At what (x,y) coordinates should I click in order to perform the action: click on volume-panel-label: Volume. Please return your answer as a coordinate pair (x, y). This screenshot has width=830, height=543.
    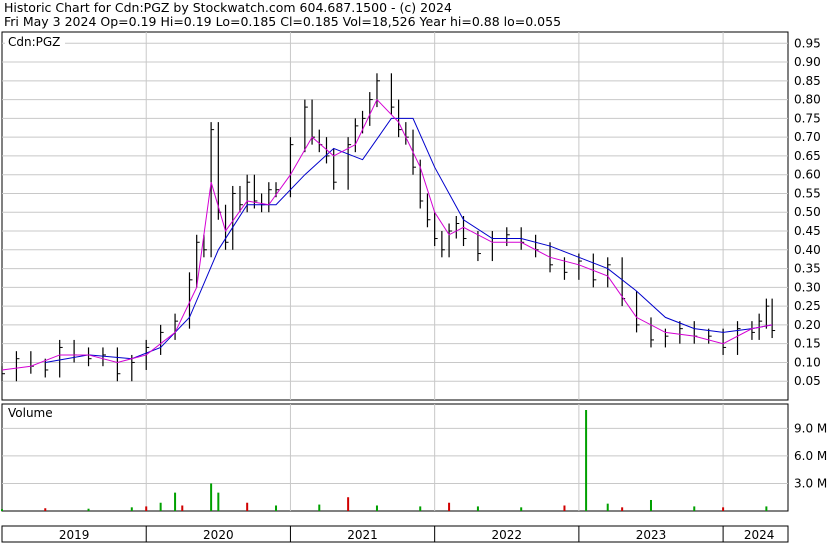
    Looking at the image, I should click on (30, 413).